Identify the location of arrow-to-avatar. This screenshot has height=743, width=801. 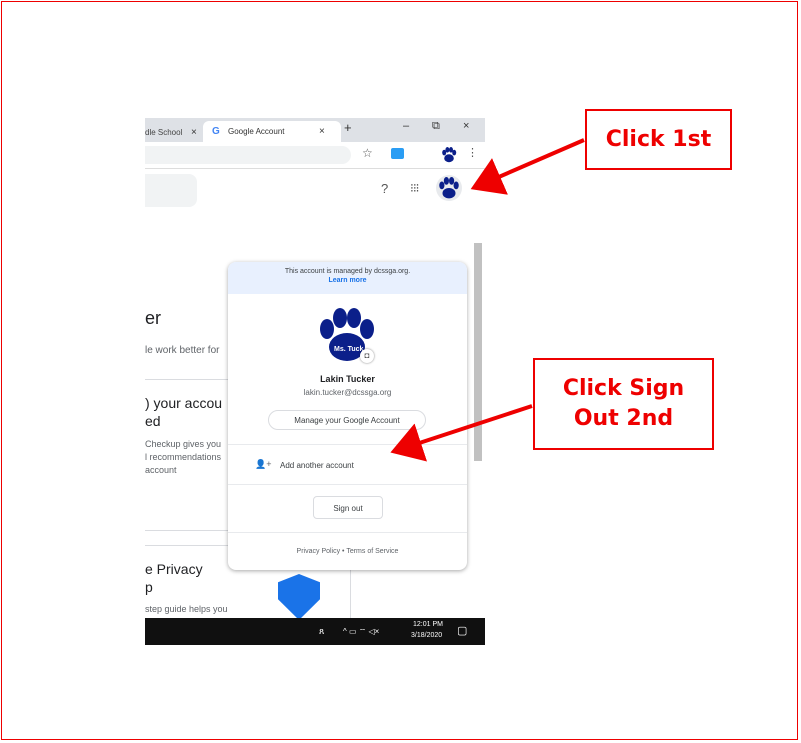
(527, 166).